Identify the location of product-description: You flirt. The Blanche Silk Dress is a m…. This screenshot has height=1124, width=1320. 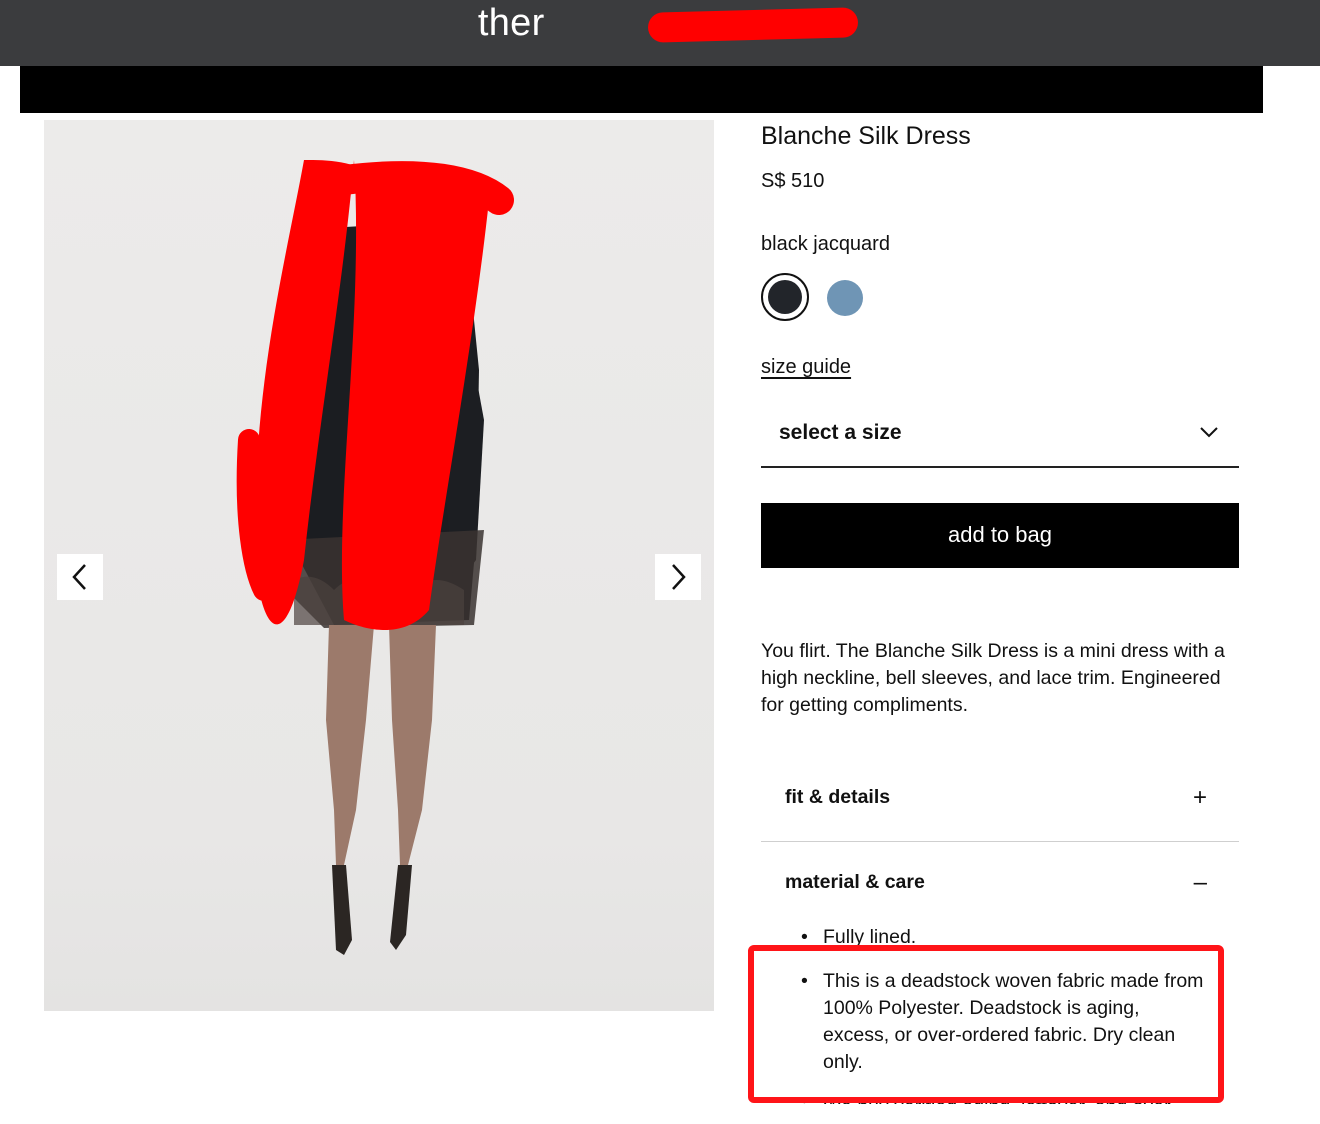
(993, 678).